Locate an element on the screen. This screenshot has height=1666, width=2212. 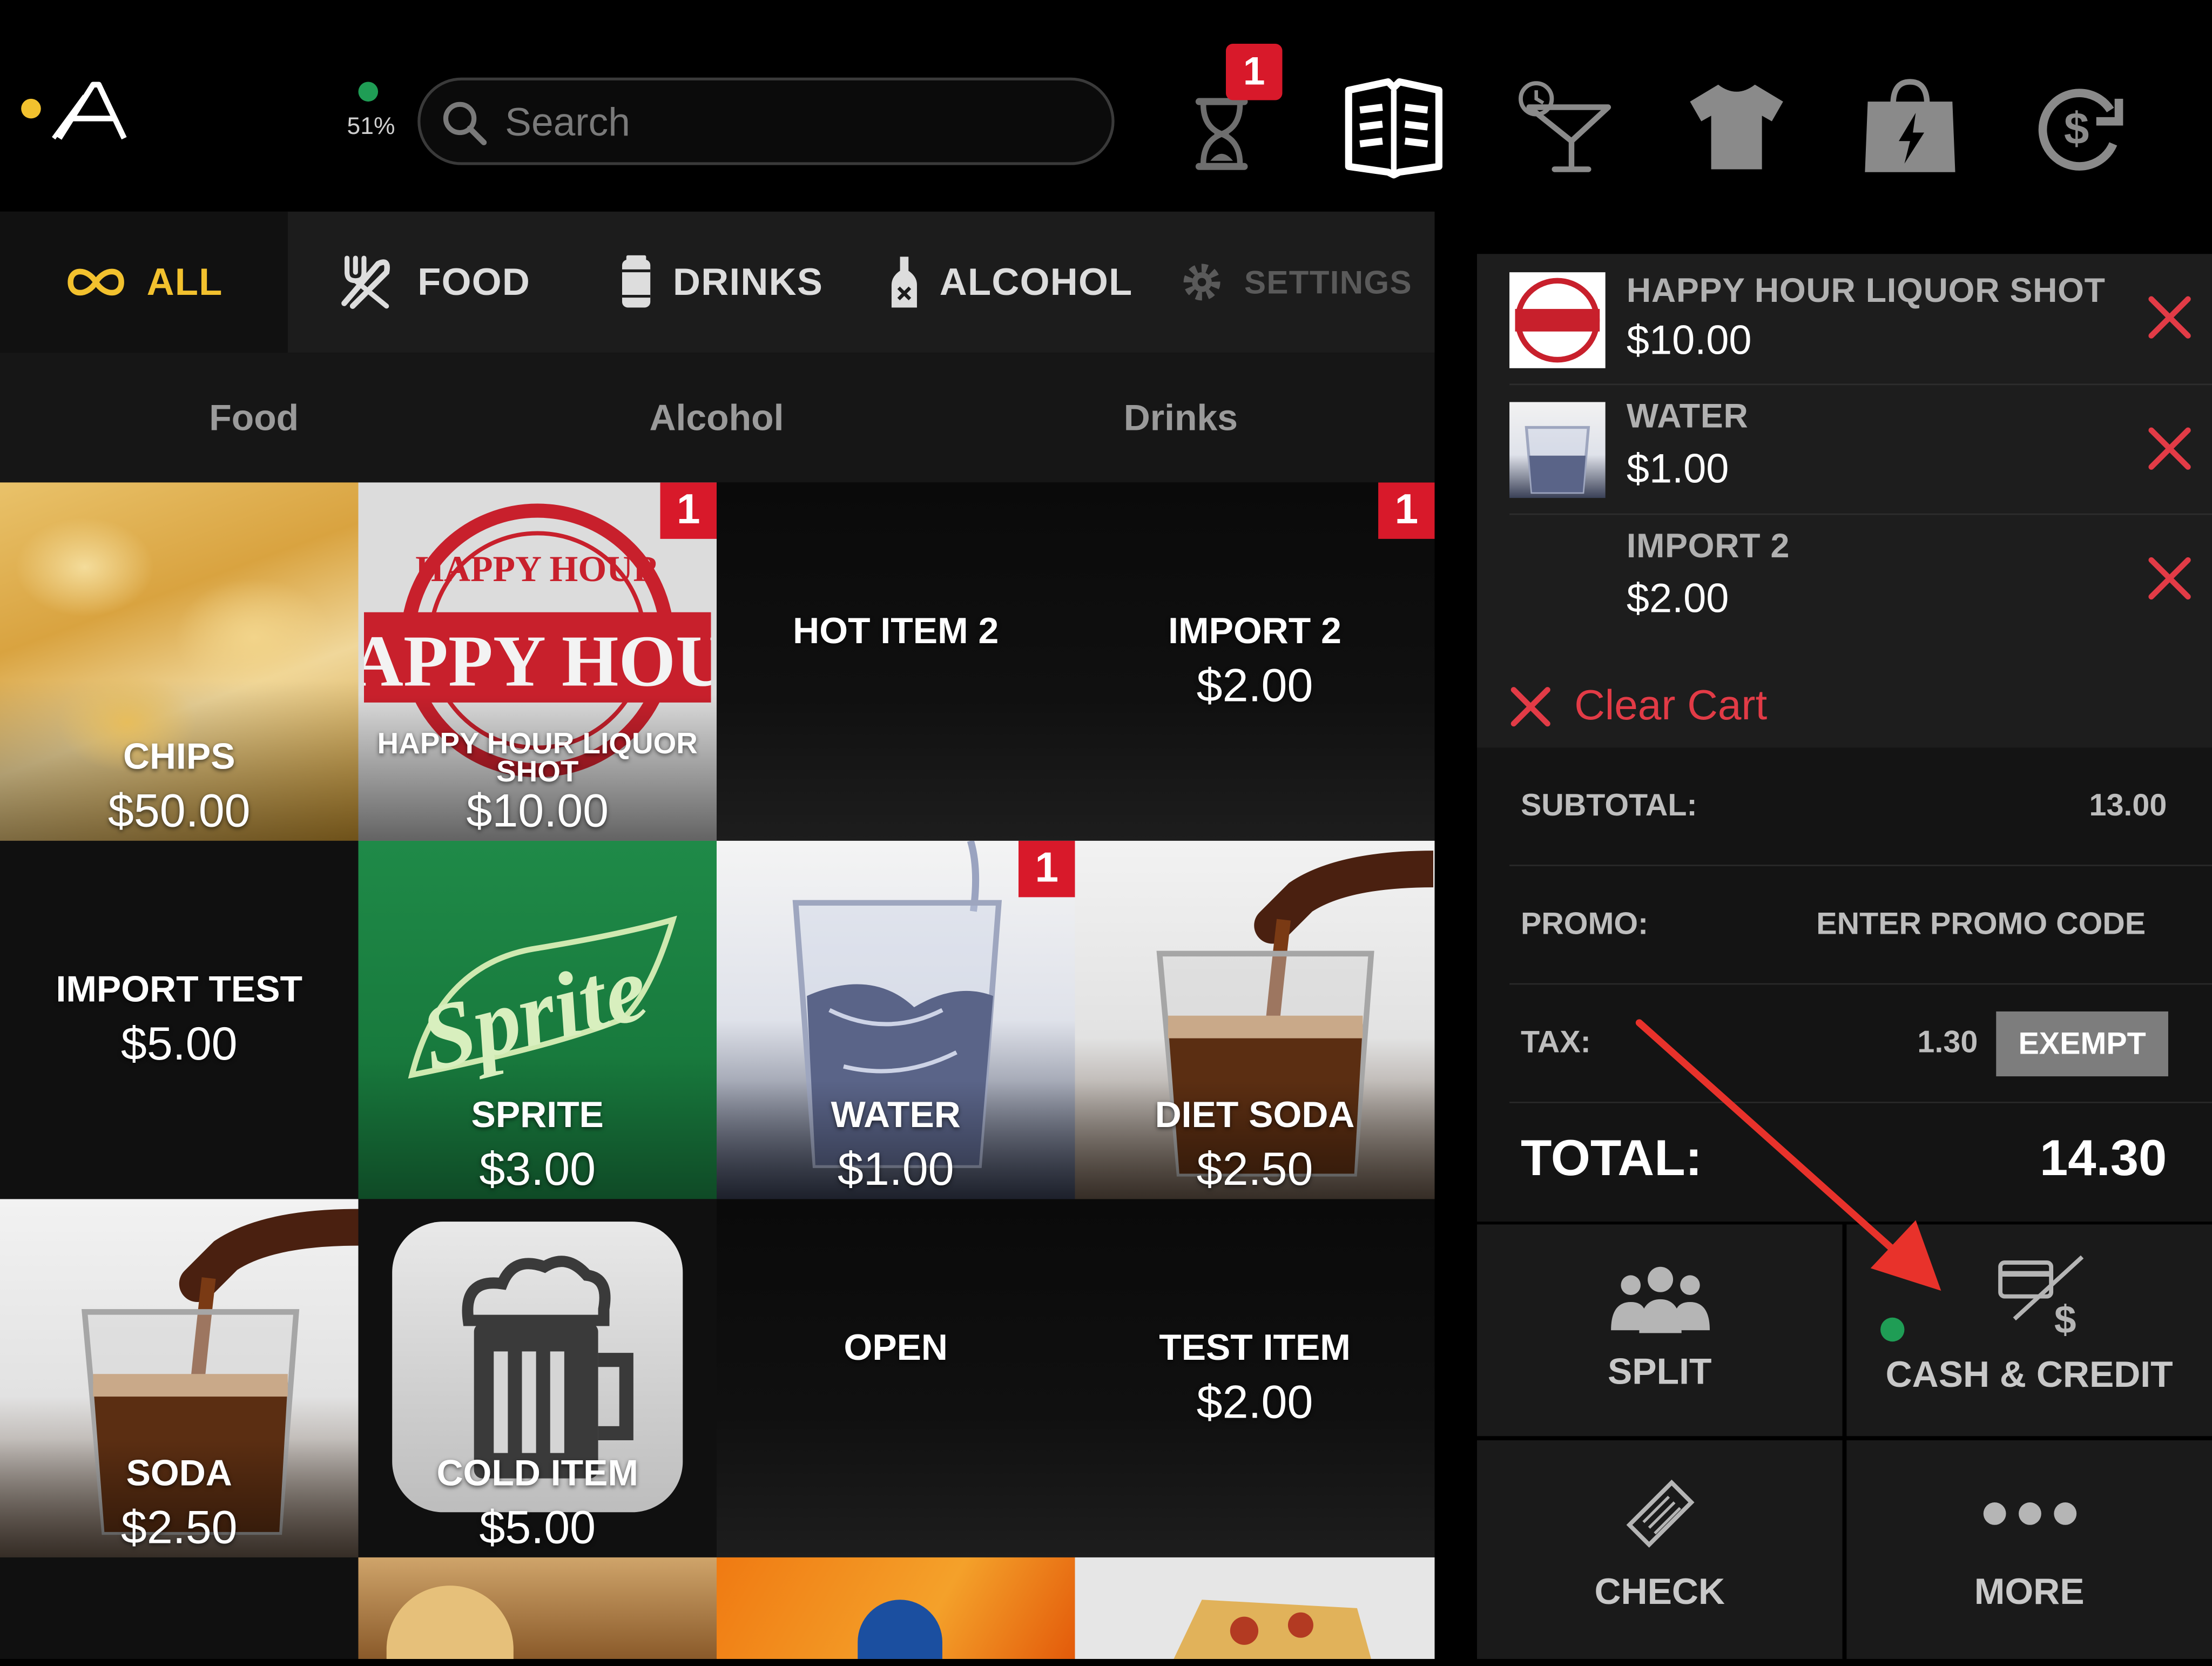
clear-cart-icon is located at coordinates (1530, 707).